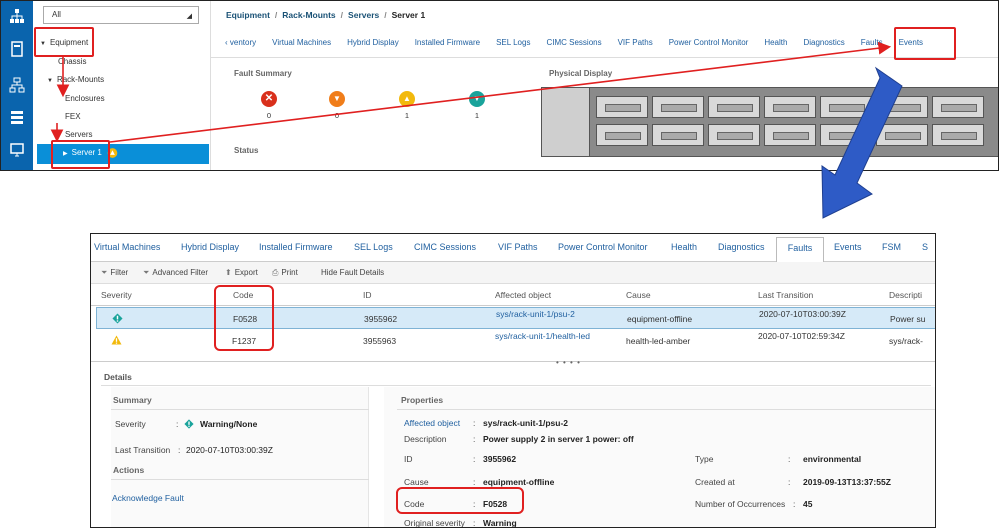  I want to click on severity-value: Warning/None, so click(229, 424).